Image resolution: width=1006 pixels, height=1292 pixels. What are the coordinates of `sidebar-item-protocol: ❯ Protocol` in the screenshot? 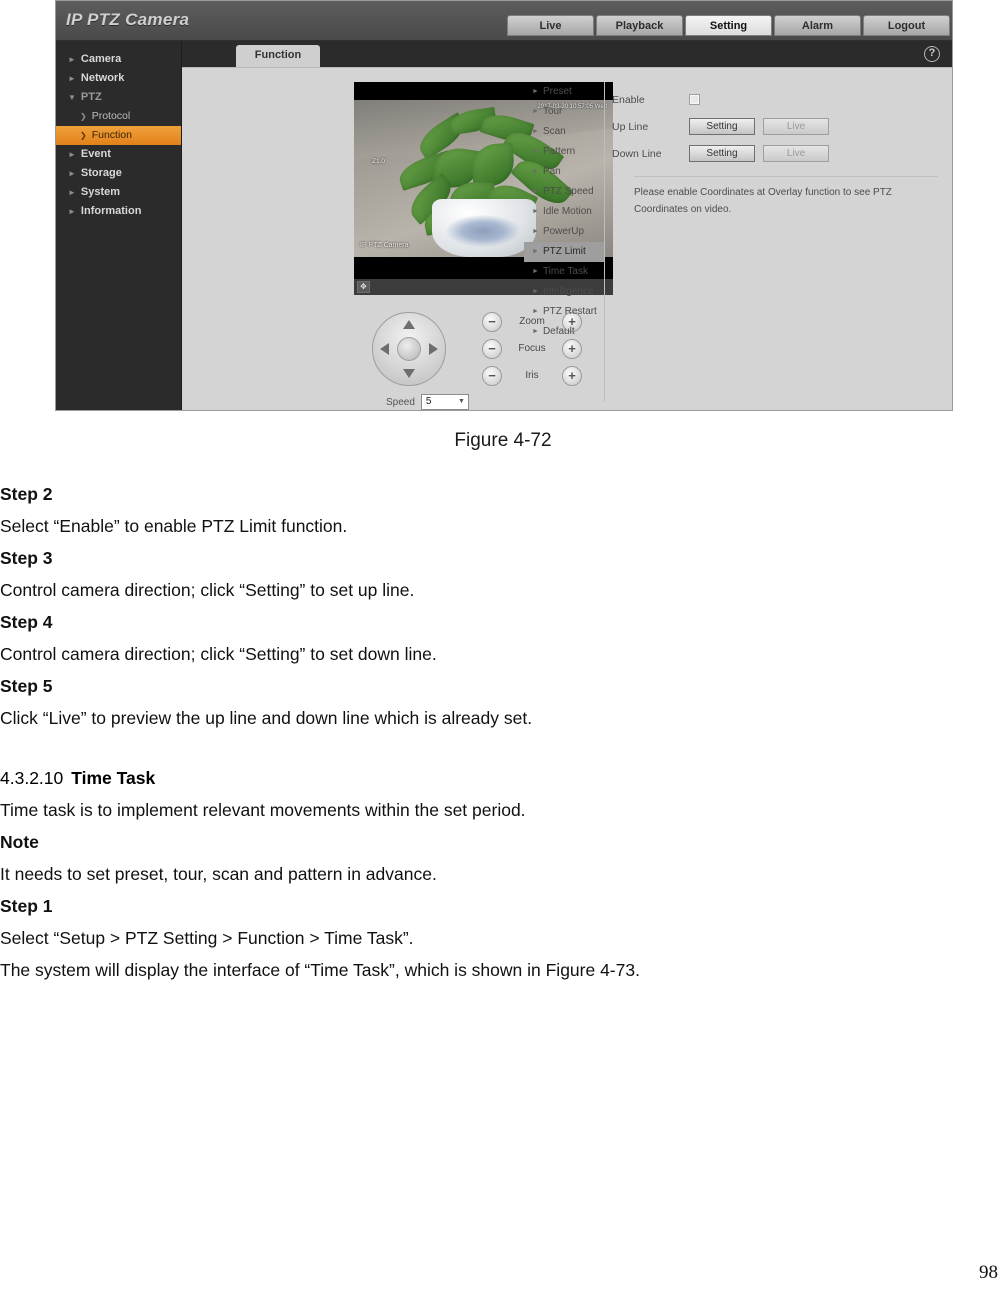 It's located at (118, 116).